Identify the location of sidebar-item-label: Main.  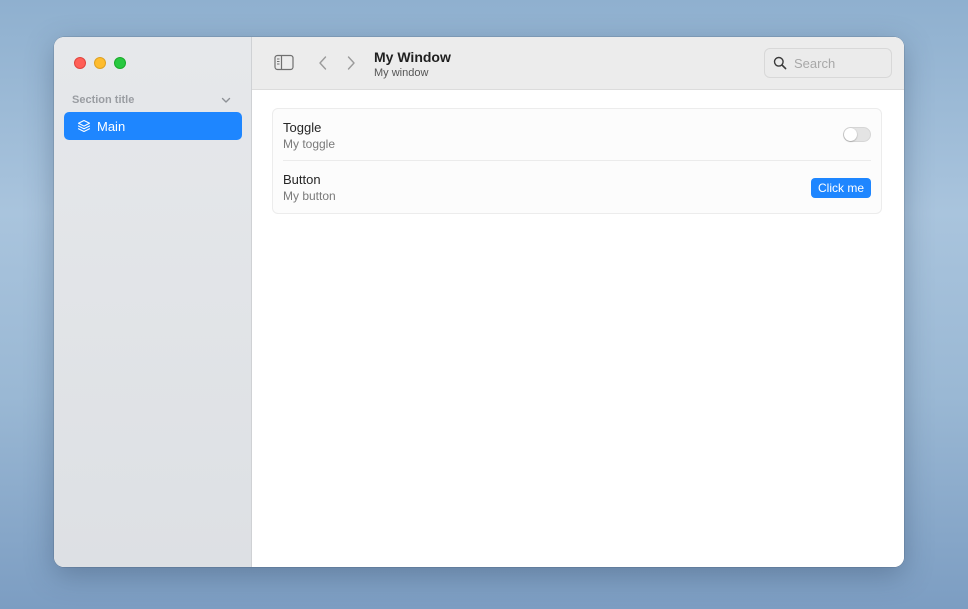
(111, 126).